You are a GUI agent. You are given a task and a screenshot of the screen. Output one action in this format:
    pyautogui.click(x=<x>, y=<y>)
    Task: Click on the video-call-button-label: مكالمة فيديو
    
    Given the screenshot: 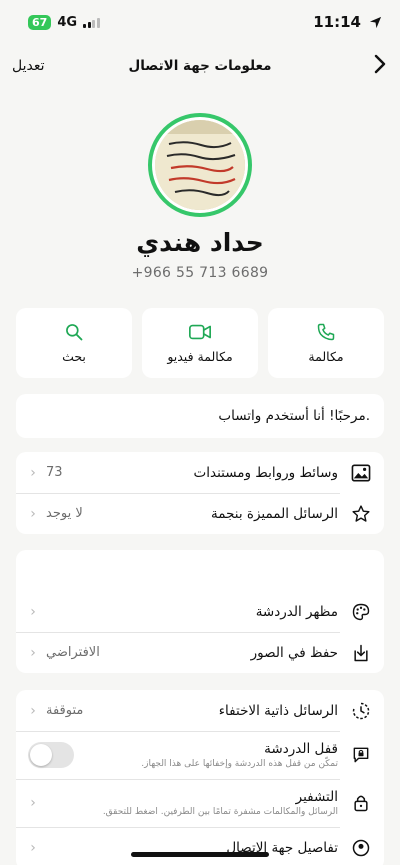 What is the action you would take?
    pyautogui.click(x=200, y=356)
    